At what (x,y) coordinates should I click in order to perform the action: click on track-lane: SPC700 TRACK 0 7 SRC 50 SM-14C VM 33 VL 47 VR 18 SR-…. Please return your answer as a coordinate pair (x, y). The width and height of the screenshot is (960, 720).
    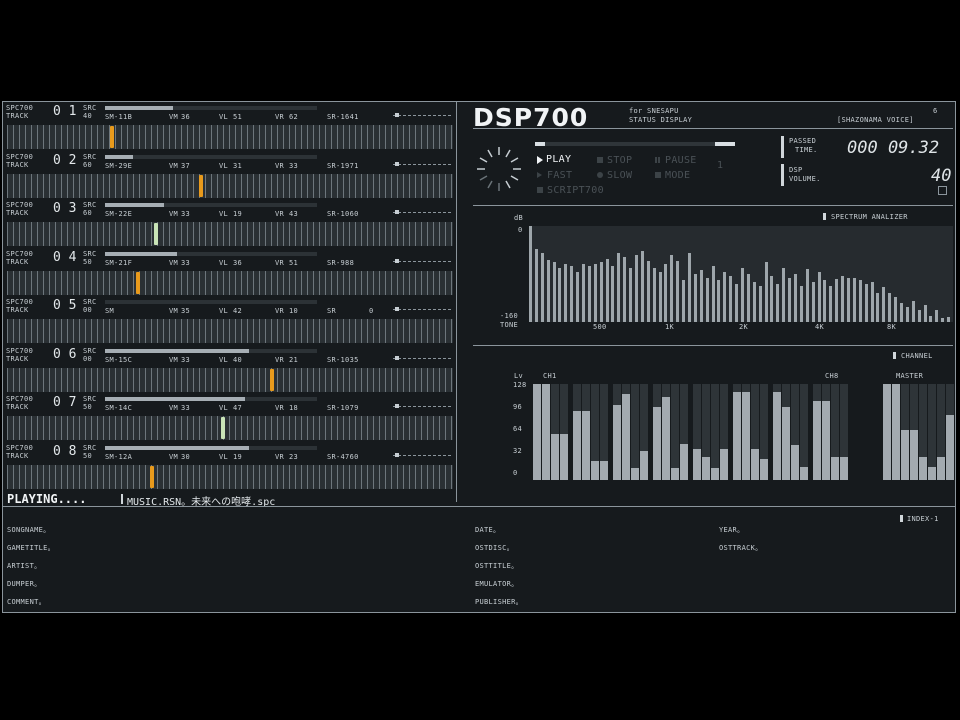
    Looking at the image, I should click on (229, 418).